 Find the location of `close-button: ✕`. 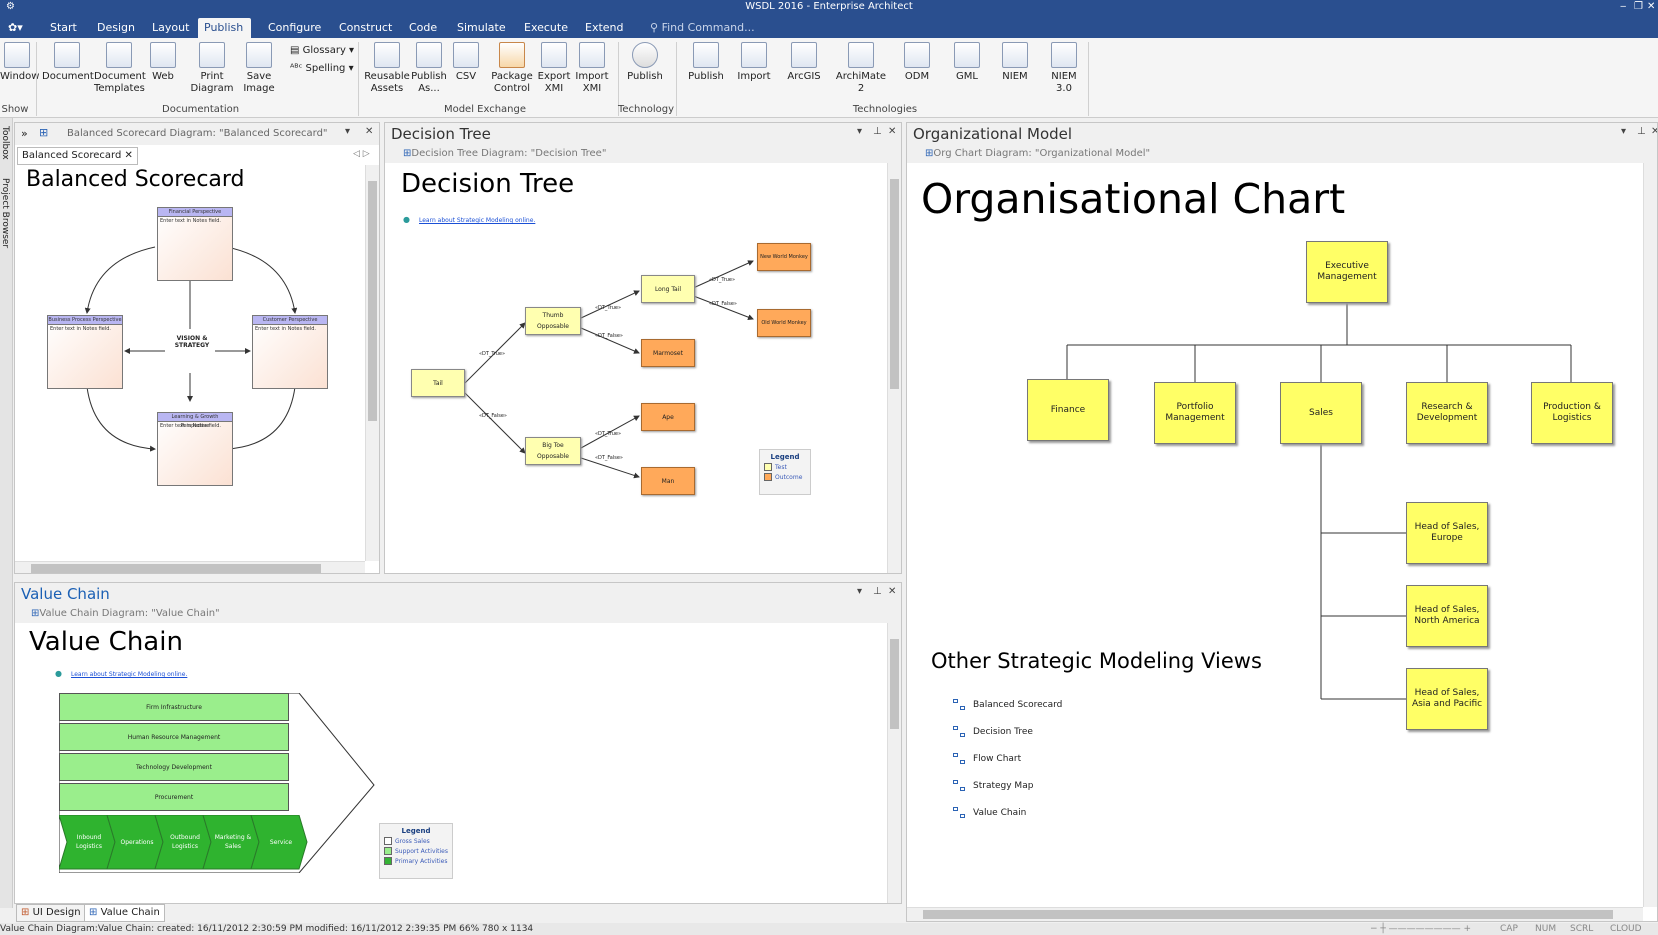

close-button: ✕ is located at coordinates (1651, 7).